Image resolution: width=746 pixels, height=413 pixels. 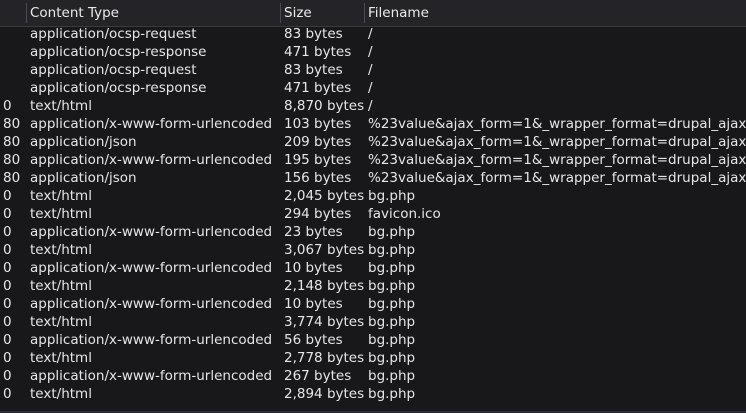 I want to click on column-header-status, so click(x=14, y=13).